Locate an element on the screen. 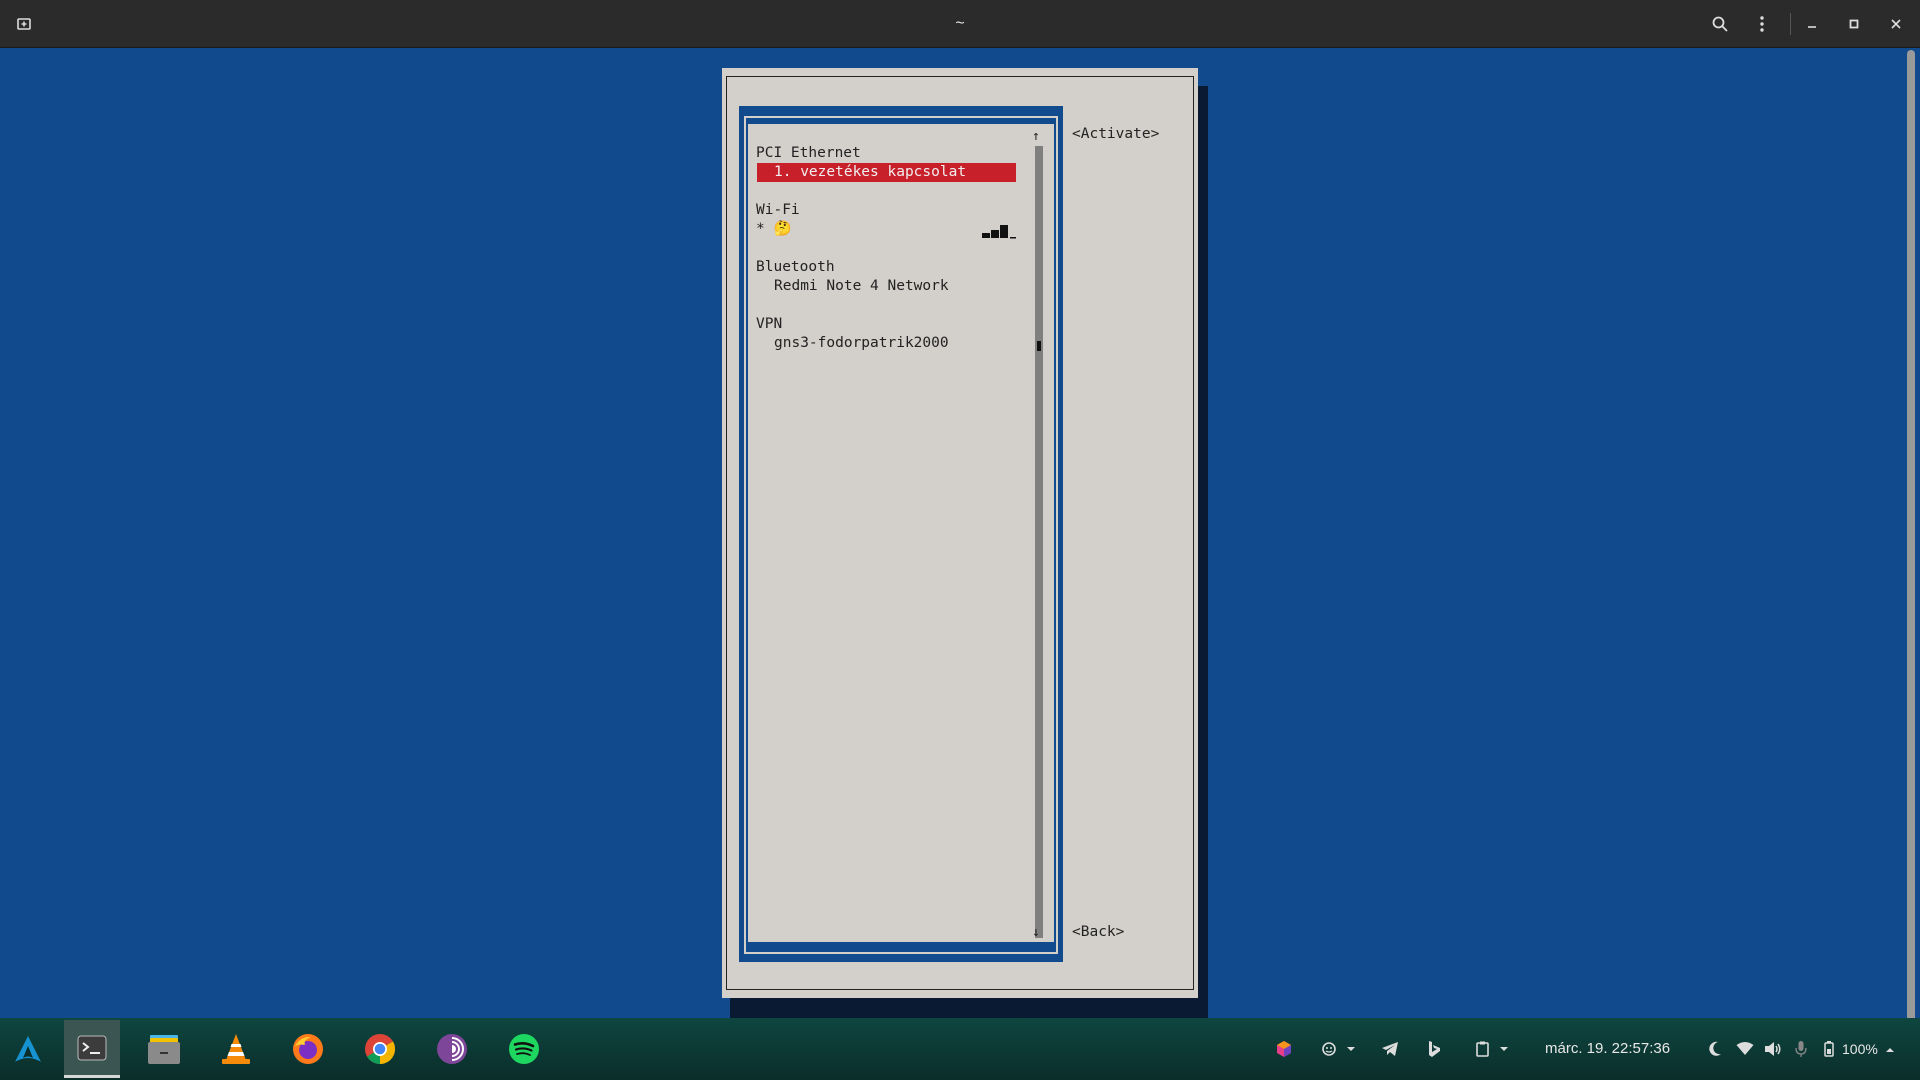  group-header-bluetooth: Bluetooth is located at coordinates (795, 267).